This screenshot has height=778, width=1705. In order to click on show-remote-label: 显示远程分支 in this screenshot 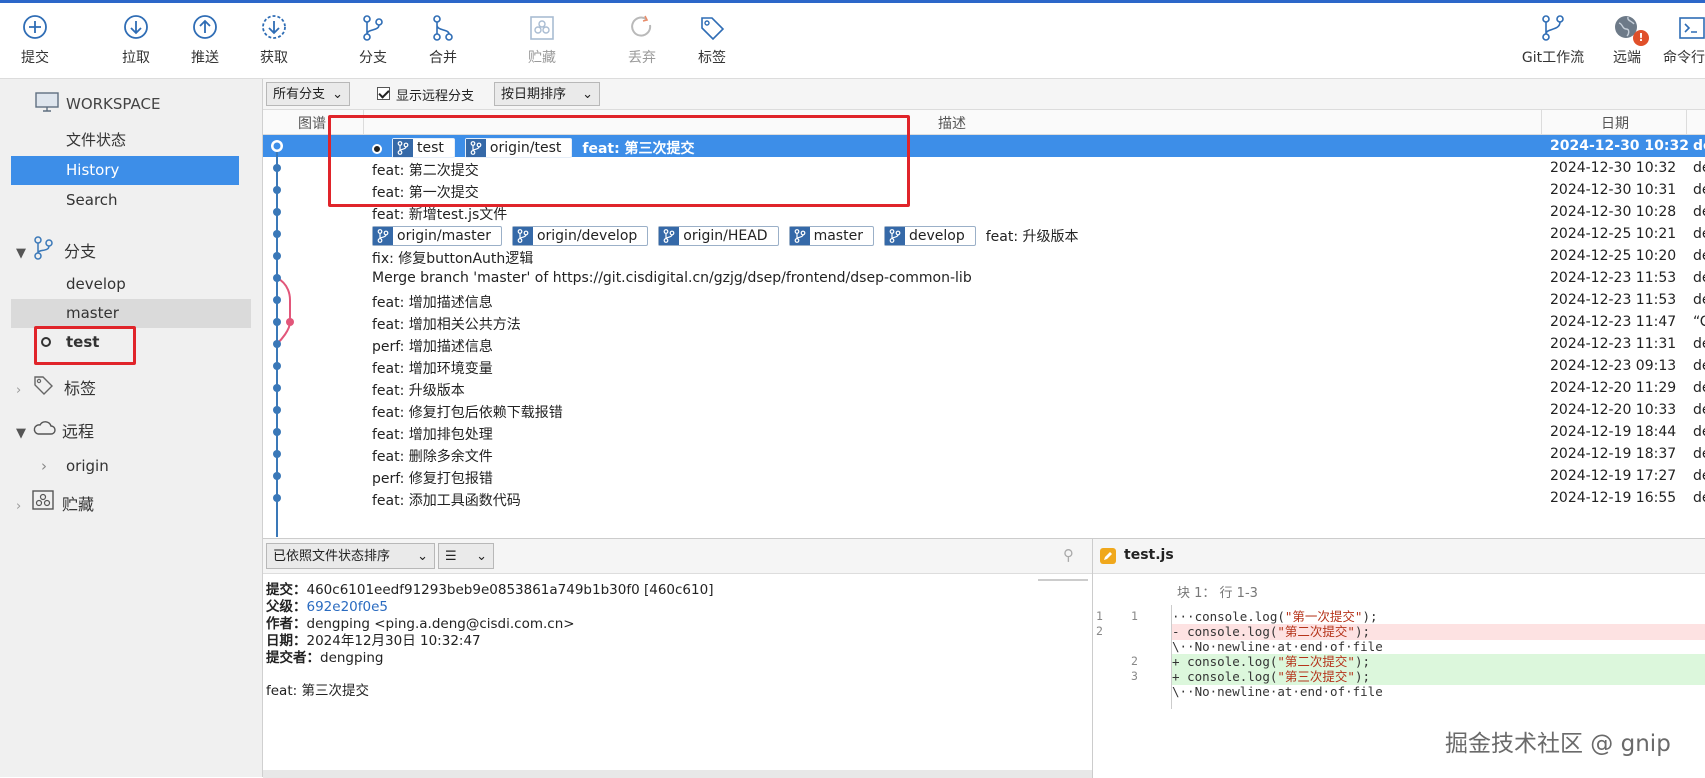, I will do `click(435, 96)`.